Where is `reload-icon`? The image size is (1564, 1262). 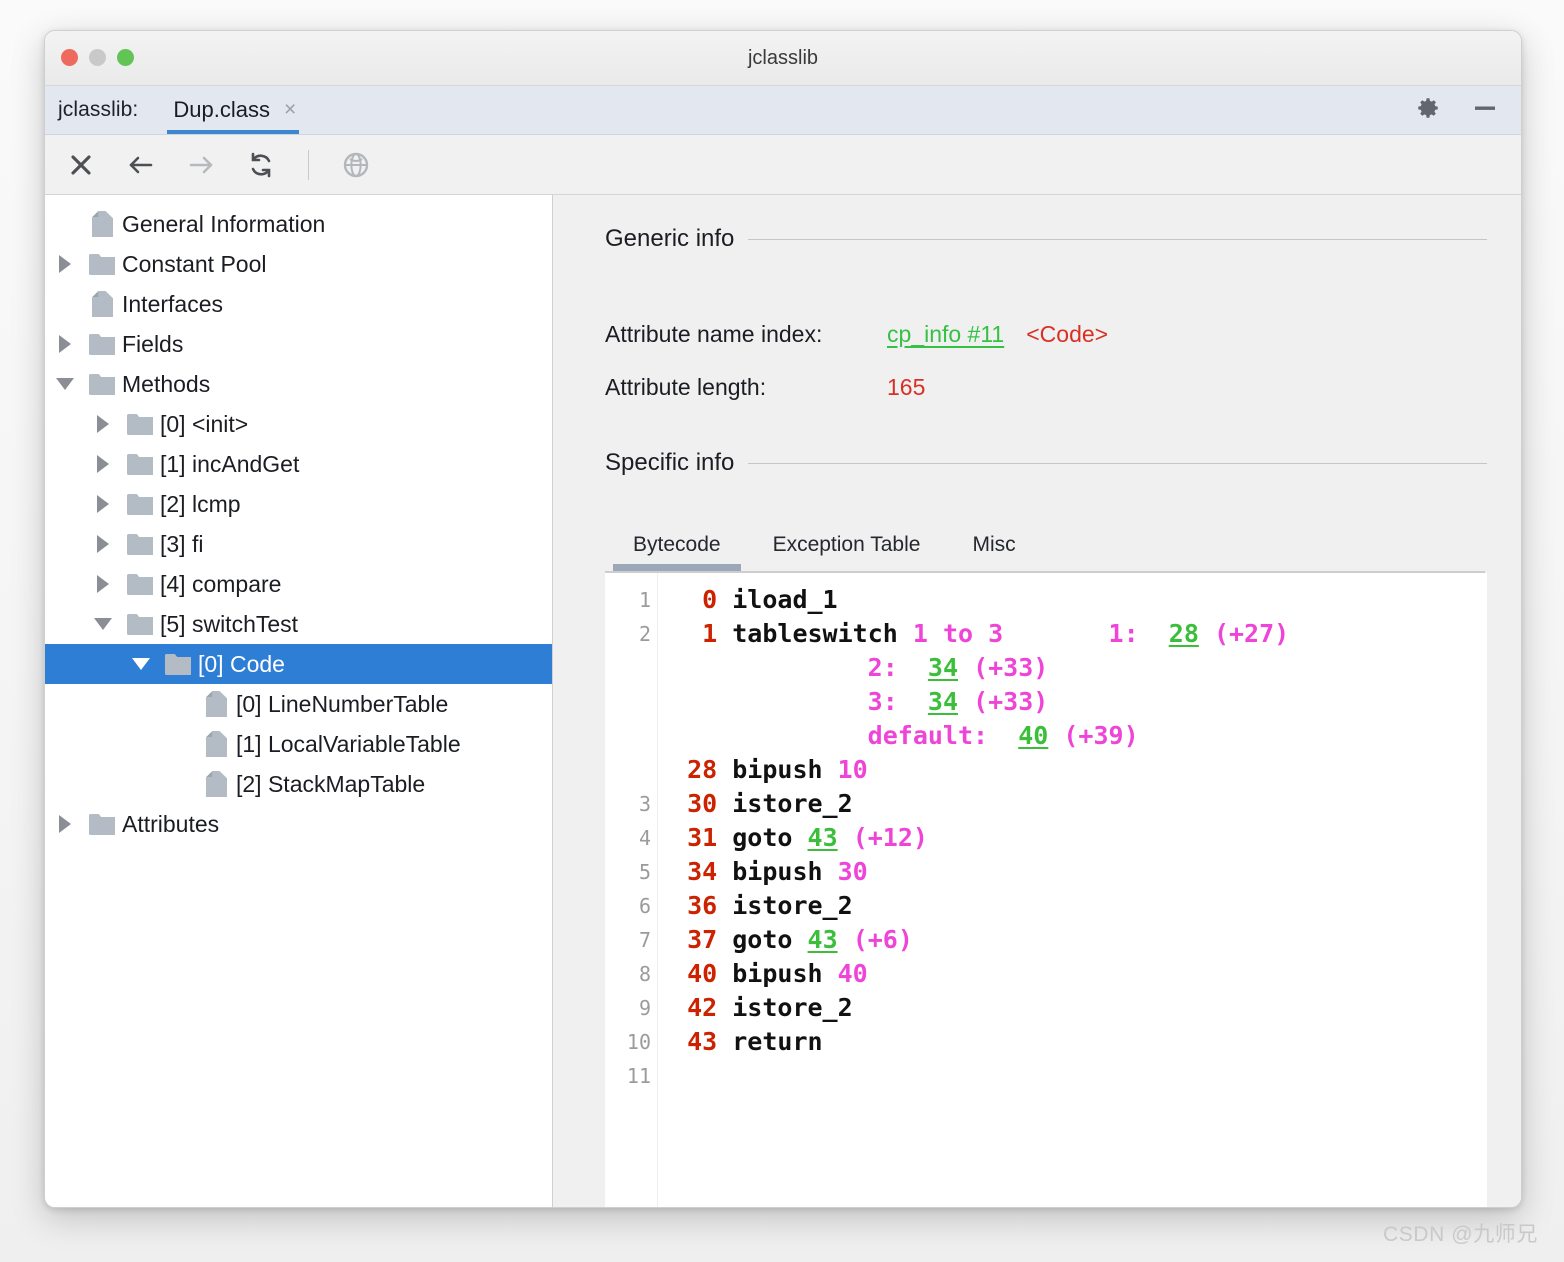 reload-icon is located at coordinates (261, 165).